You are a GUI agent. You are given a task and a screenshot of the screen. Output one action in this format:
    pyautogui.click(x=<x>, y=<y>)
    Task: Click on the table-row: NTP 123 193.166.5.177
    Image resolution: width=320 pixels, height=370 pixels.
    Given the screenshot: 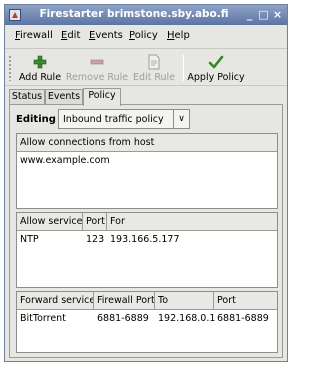 What is the action you would take?
    pyautogui.click(x=147, y=241)
    